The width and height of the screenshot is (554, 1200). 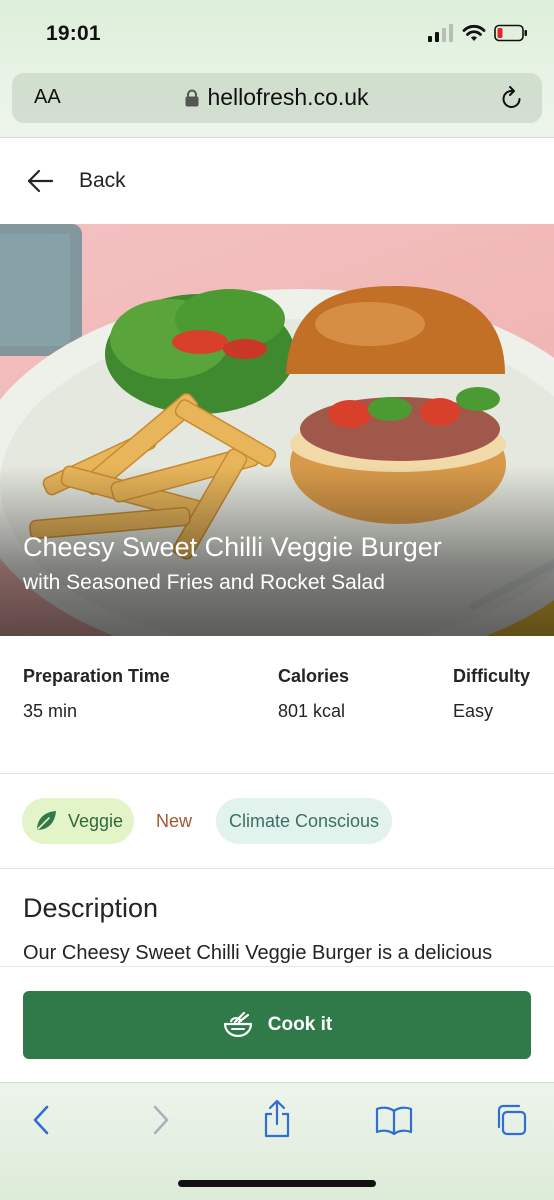 I want to click on cook-it-bar: Cook it, so click(x=277, y=1024).